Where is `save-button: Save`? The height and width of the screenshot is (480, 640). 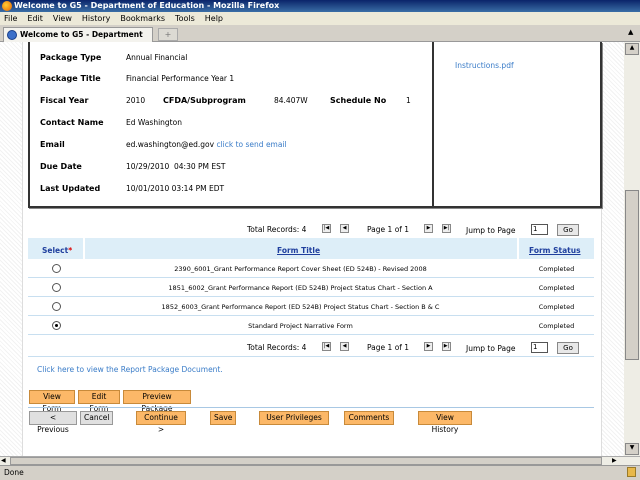 save-button: Save is located at coordinates (223, 418).